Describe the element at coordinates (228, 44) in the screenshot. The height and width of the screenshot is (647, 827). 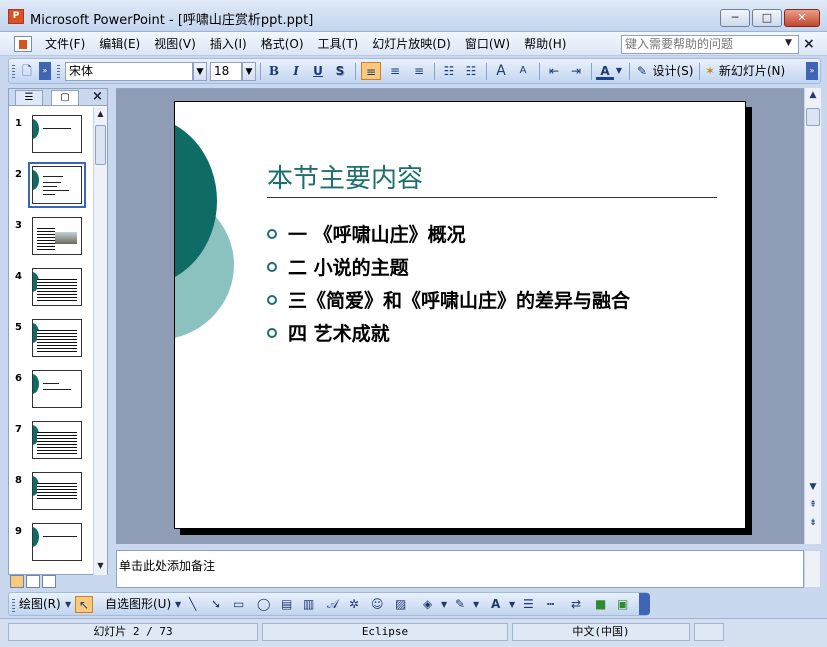
I see `menu-insert: 插入(I)` at that location.